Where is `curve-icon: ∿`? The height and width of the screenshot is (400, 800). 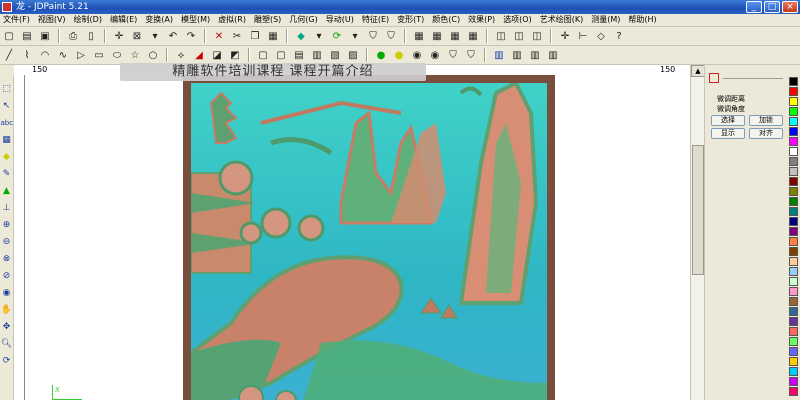 curve-icon: ∿ is located at coordinates (63, 55).